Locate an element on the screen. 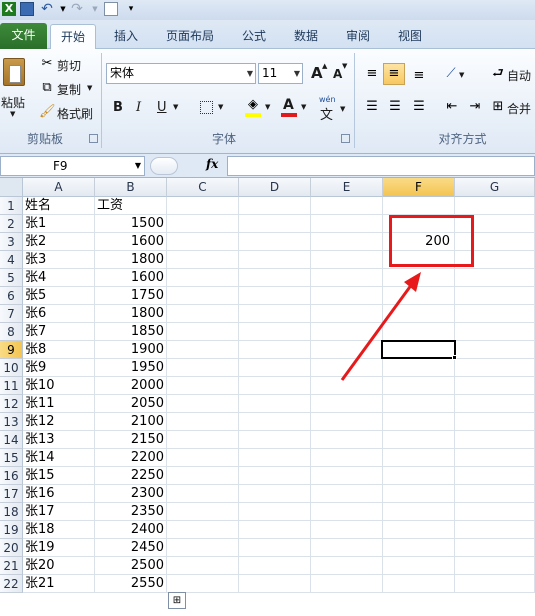 This screenshot has height=616, width=535. column-header: A is located at coordinates (59, 187).